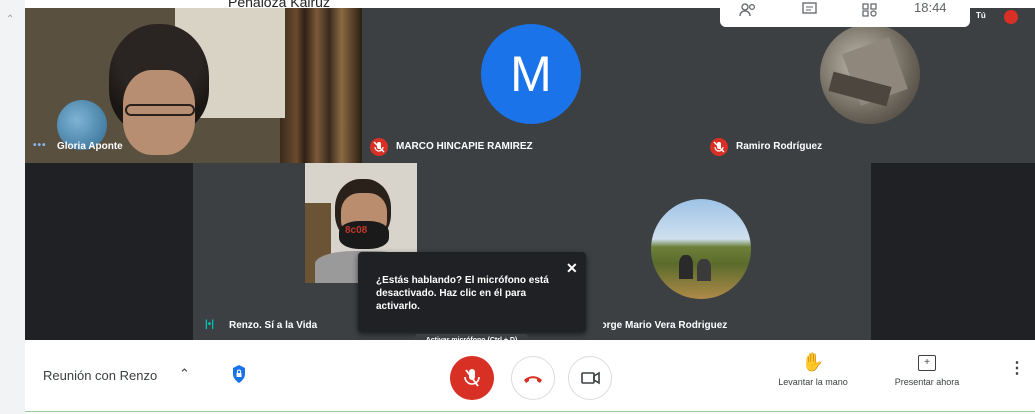  What do you see at coordinates (160, 110) in the screenshot?
I see `glasses` at bounding box center [160, 110].